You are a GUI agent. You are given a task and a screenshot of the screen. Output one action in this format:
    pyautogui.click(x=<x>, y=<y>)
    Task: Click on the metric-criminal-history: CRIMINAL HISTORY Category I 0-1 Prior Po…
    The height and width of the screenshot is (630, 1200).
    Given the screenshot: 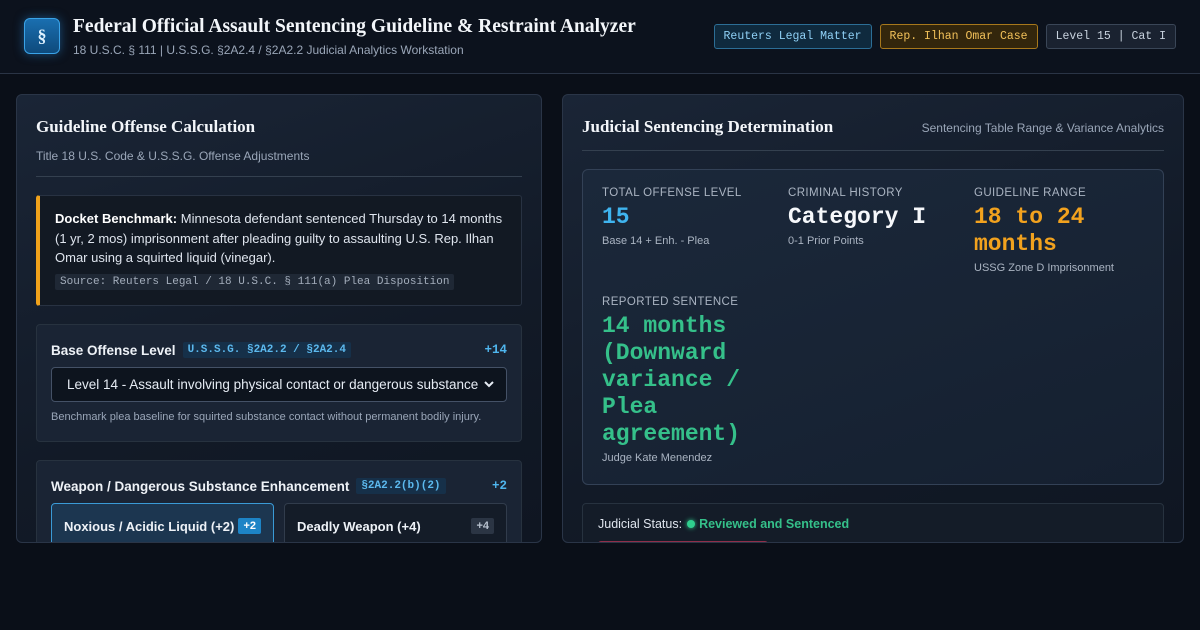 What is the action you would take?
    pyautogui.click(x=873, y=217)
    